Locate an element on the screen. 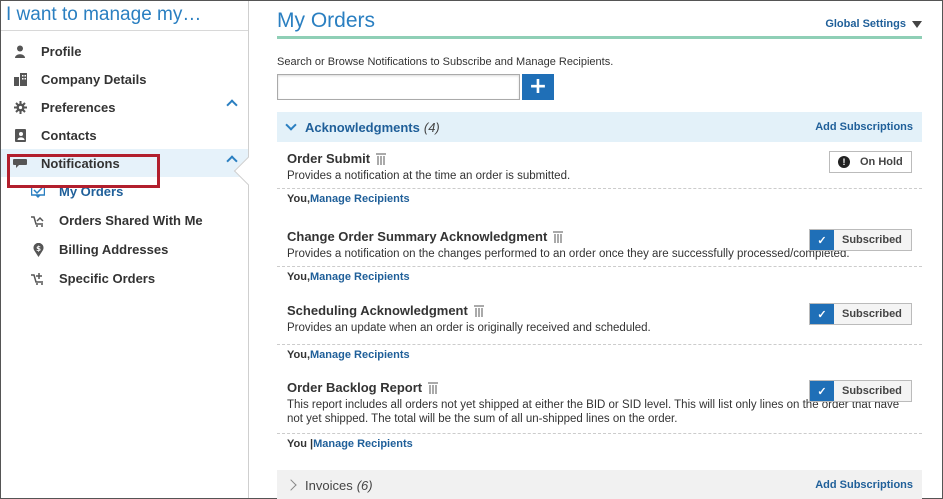 This screenshot has height=499, width=943. row-footer: You | Manage Recipients is located at coordinates (599, 444).